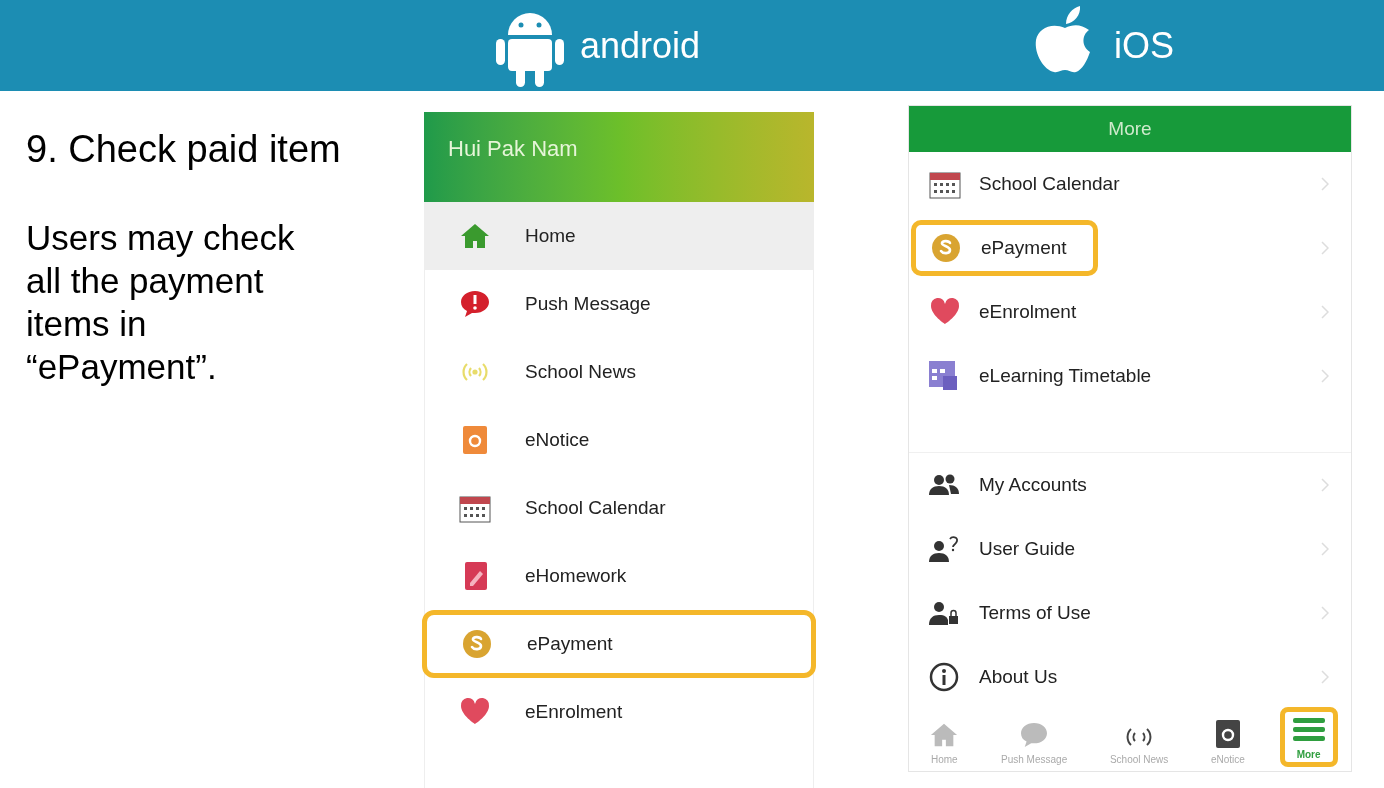 Image resolution: width=1384 pixels, height=788 pixels. I want to click on menu-item: Terms of Use, so click(1013, 613).